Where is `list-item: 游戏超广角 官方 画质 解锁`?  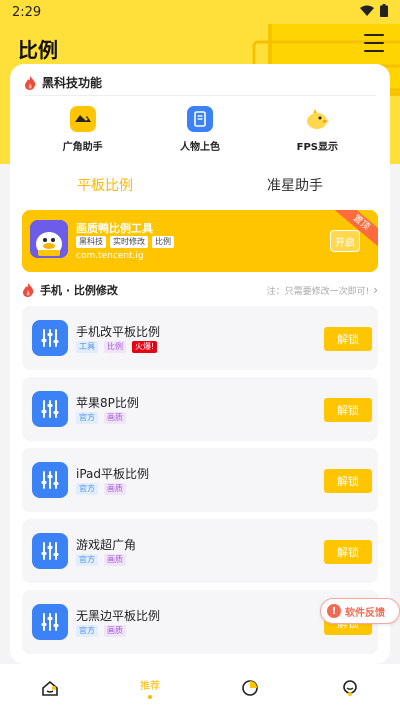
list-item: 游戏超广角 官方 画质 解锁 is located at coordinates (200, 551).